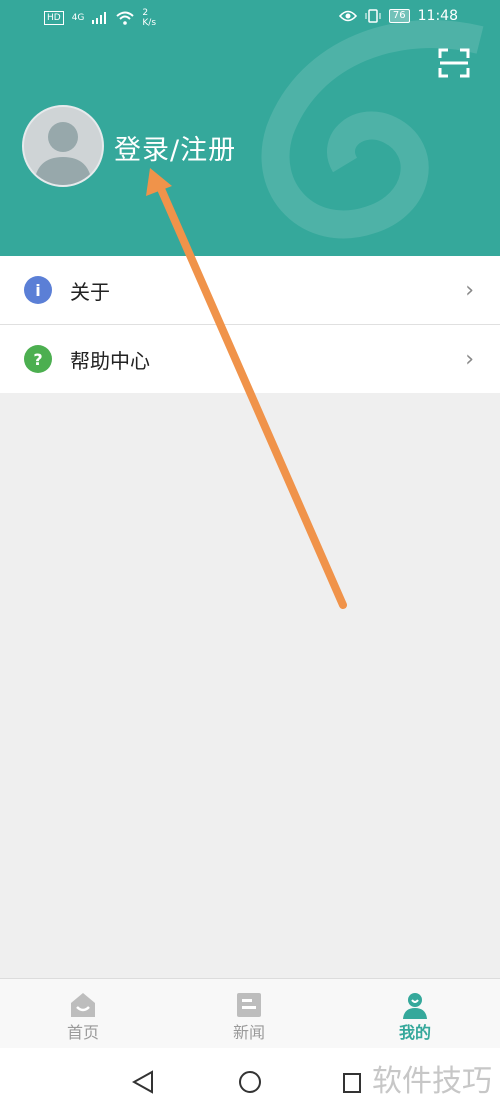  I want to click on profile-icon, so click(415, 1006).